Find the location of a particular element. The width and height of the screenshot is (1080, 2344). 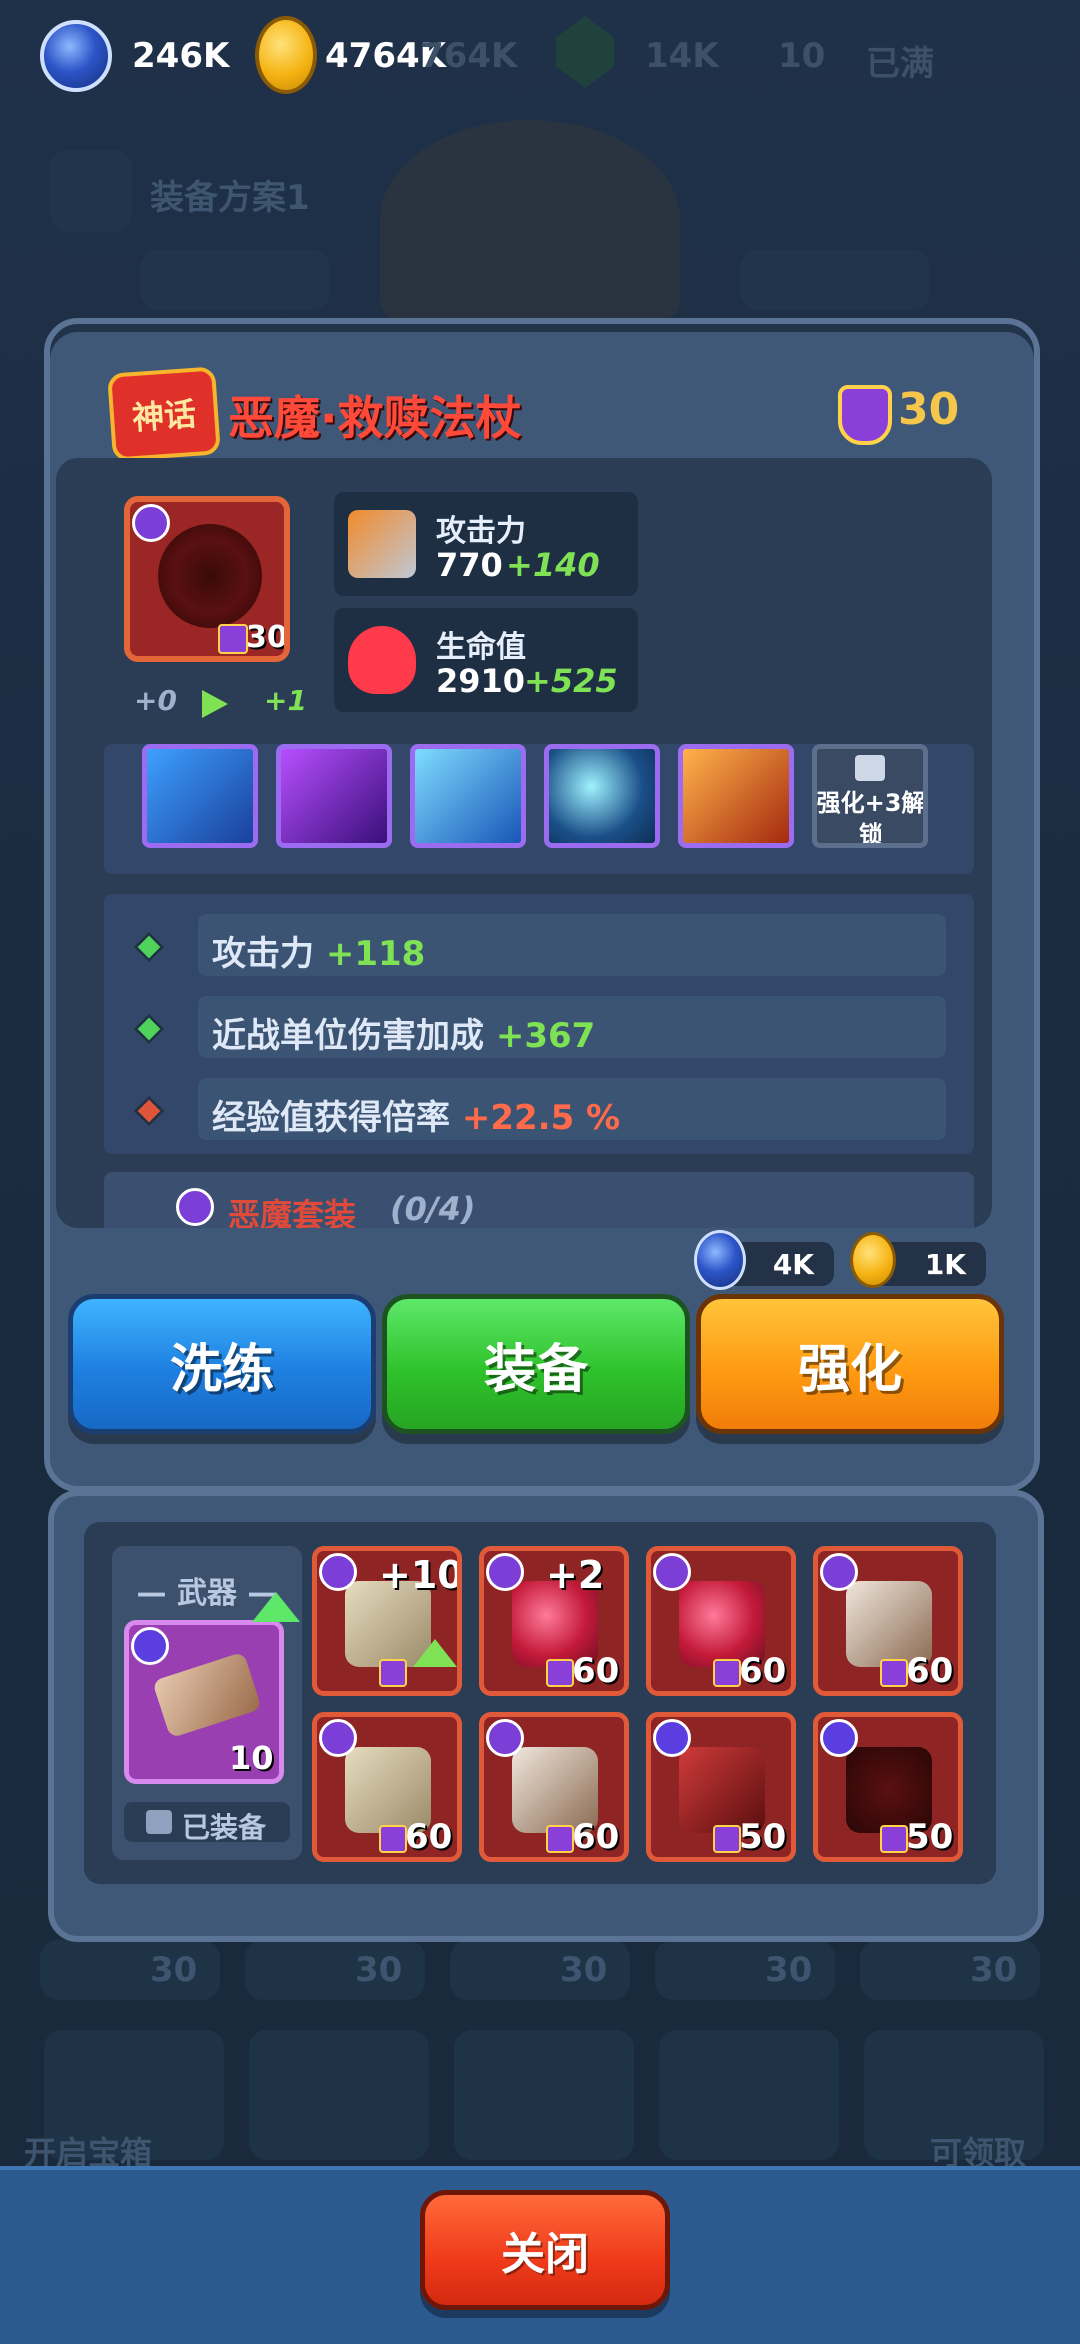

attack-stat: 攻击力 770 +140 is located at coordinates (486, 544).